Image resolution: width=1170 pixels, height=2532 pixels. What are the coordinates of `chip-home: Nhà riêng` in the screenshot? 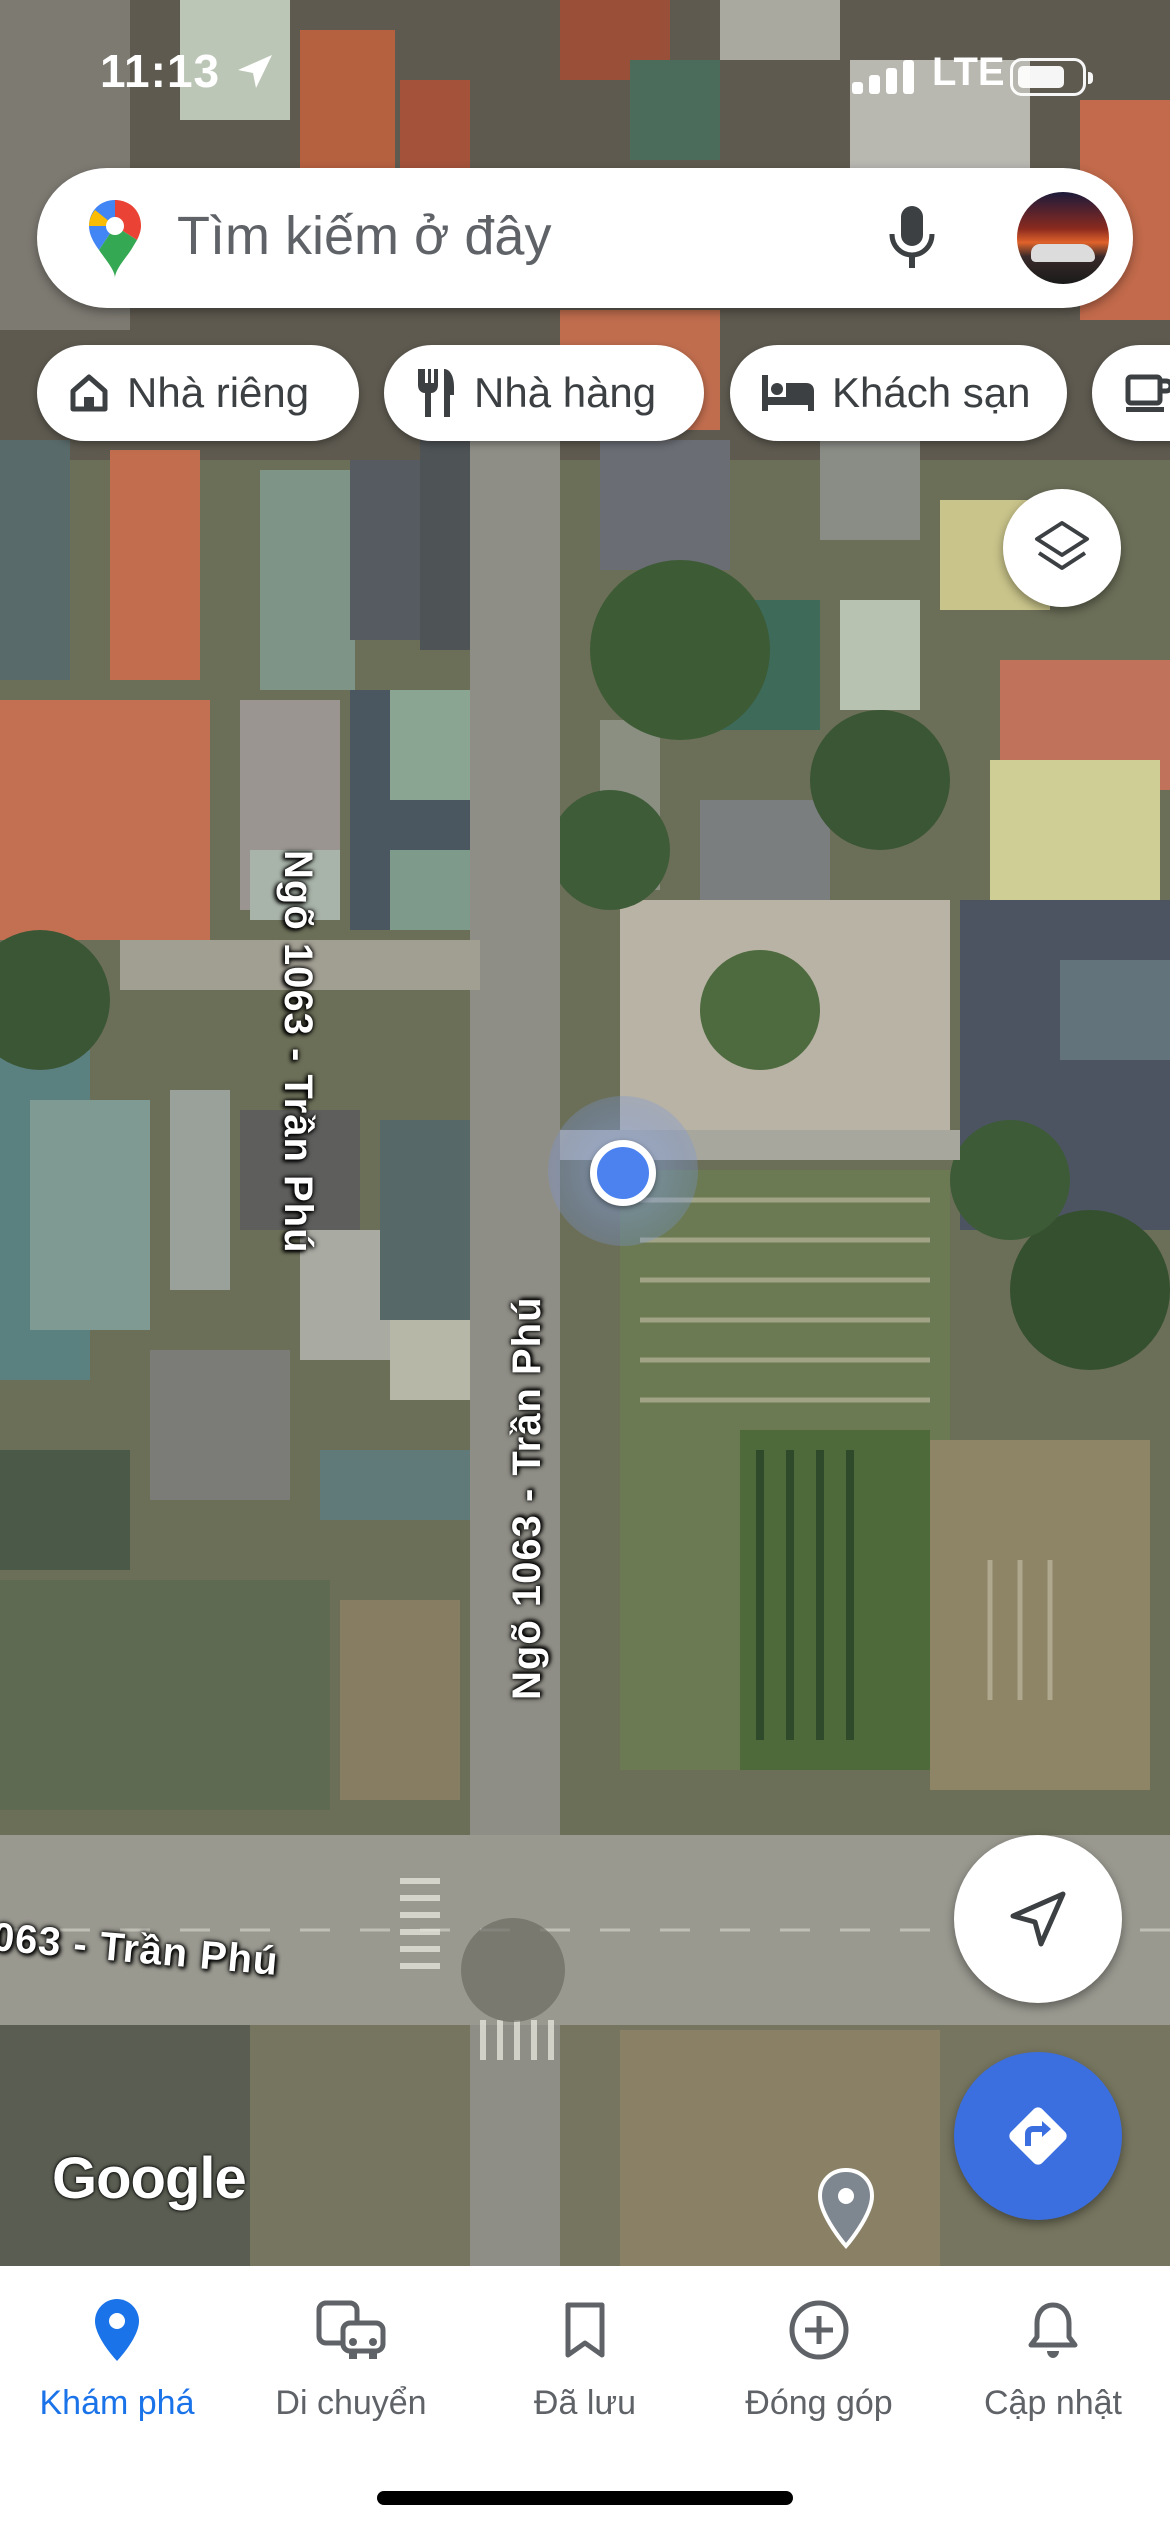 It's located at (198, 393).